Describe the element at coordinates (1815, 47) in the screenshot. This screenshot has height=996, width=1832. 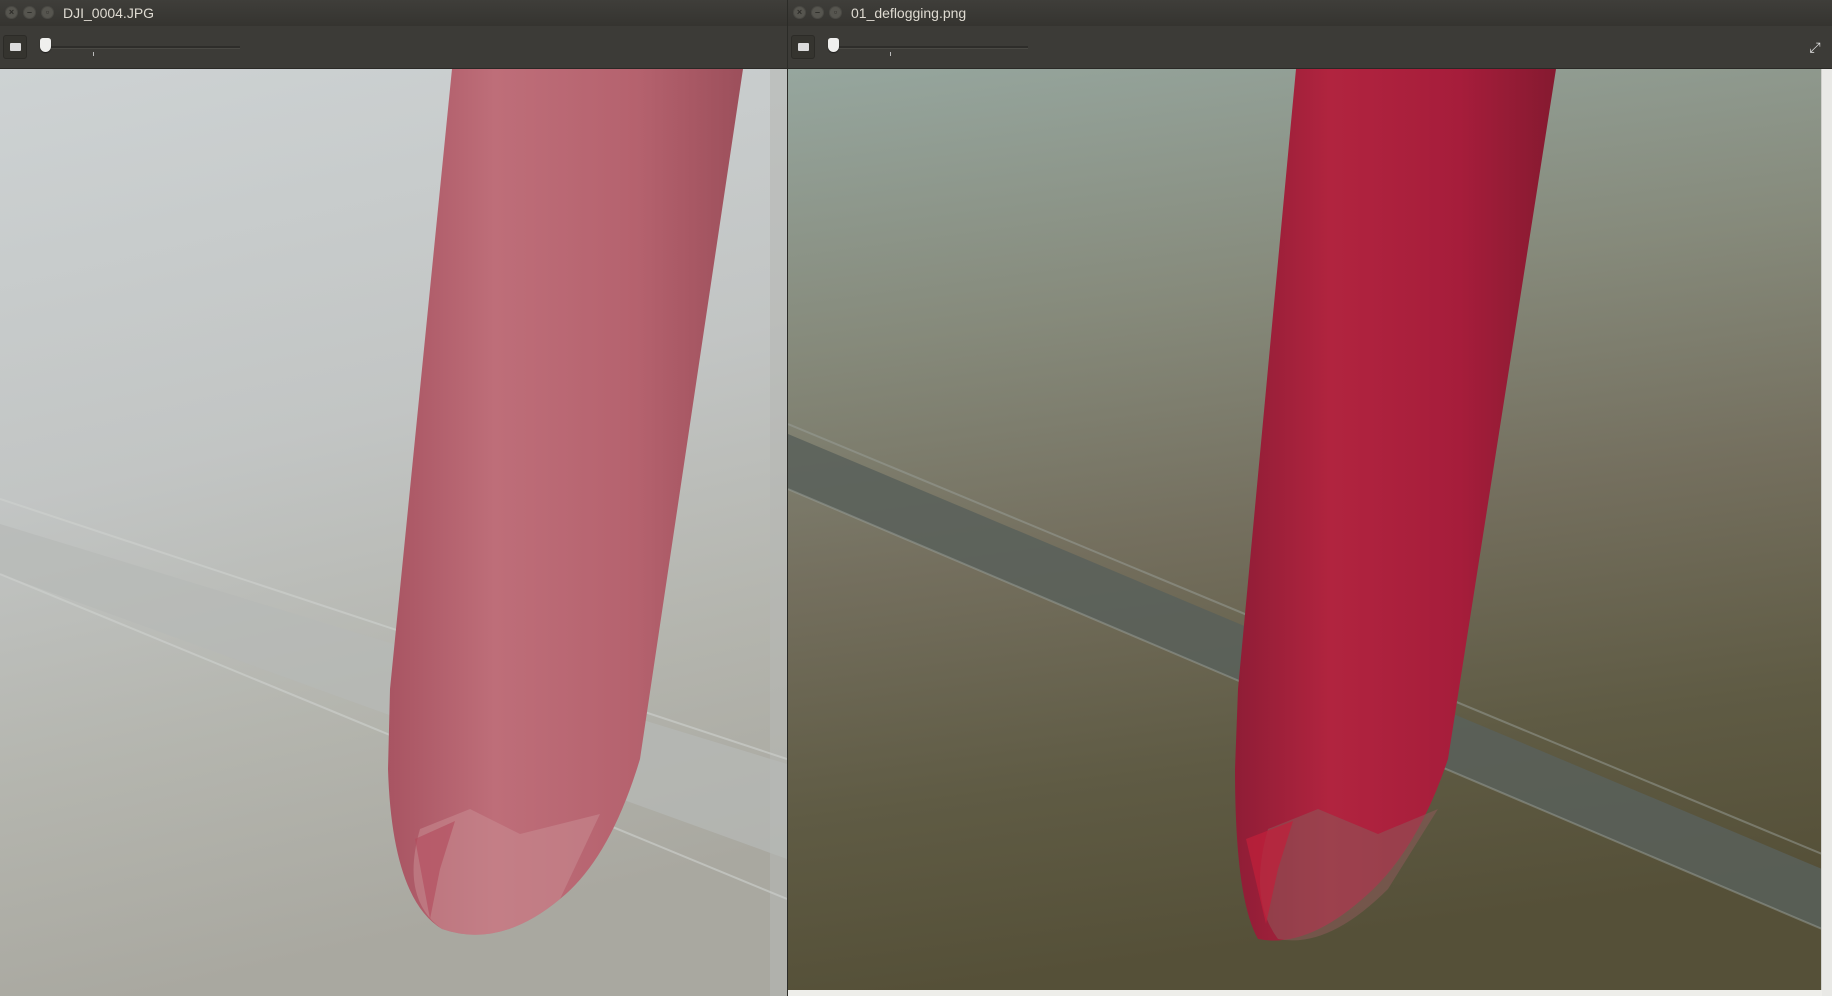
I see `fullscreen-icon: ⤢` at that location.